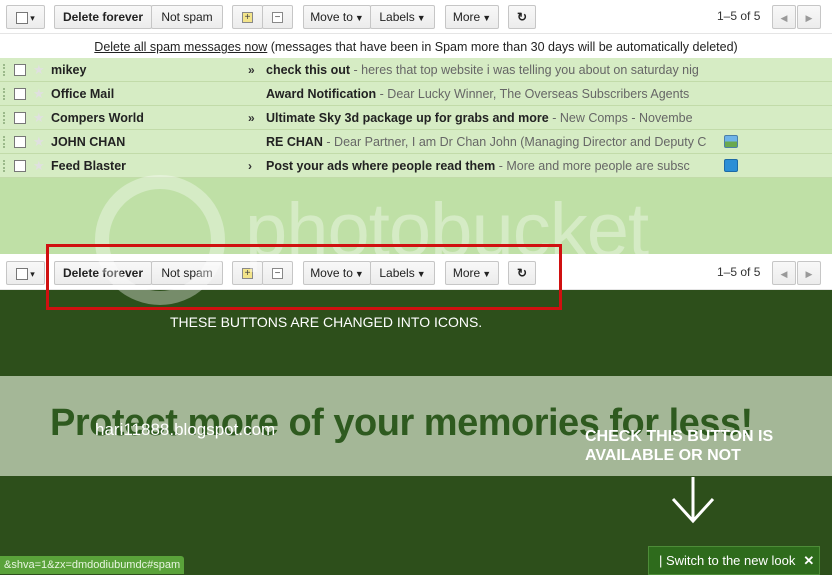  I want to click on add-label-icon: +, so click(247, 18).